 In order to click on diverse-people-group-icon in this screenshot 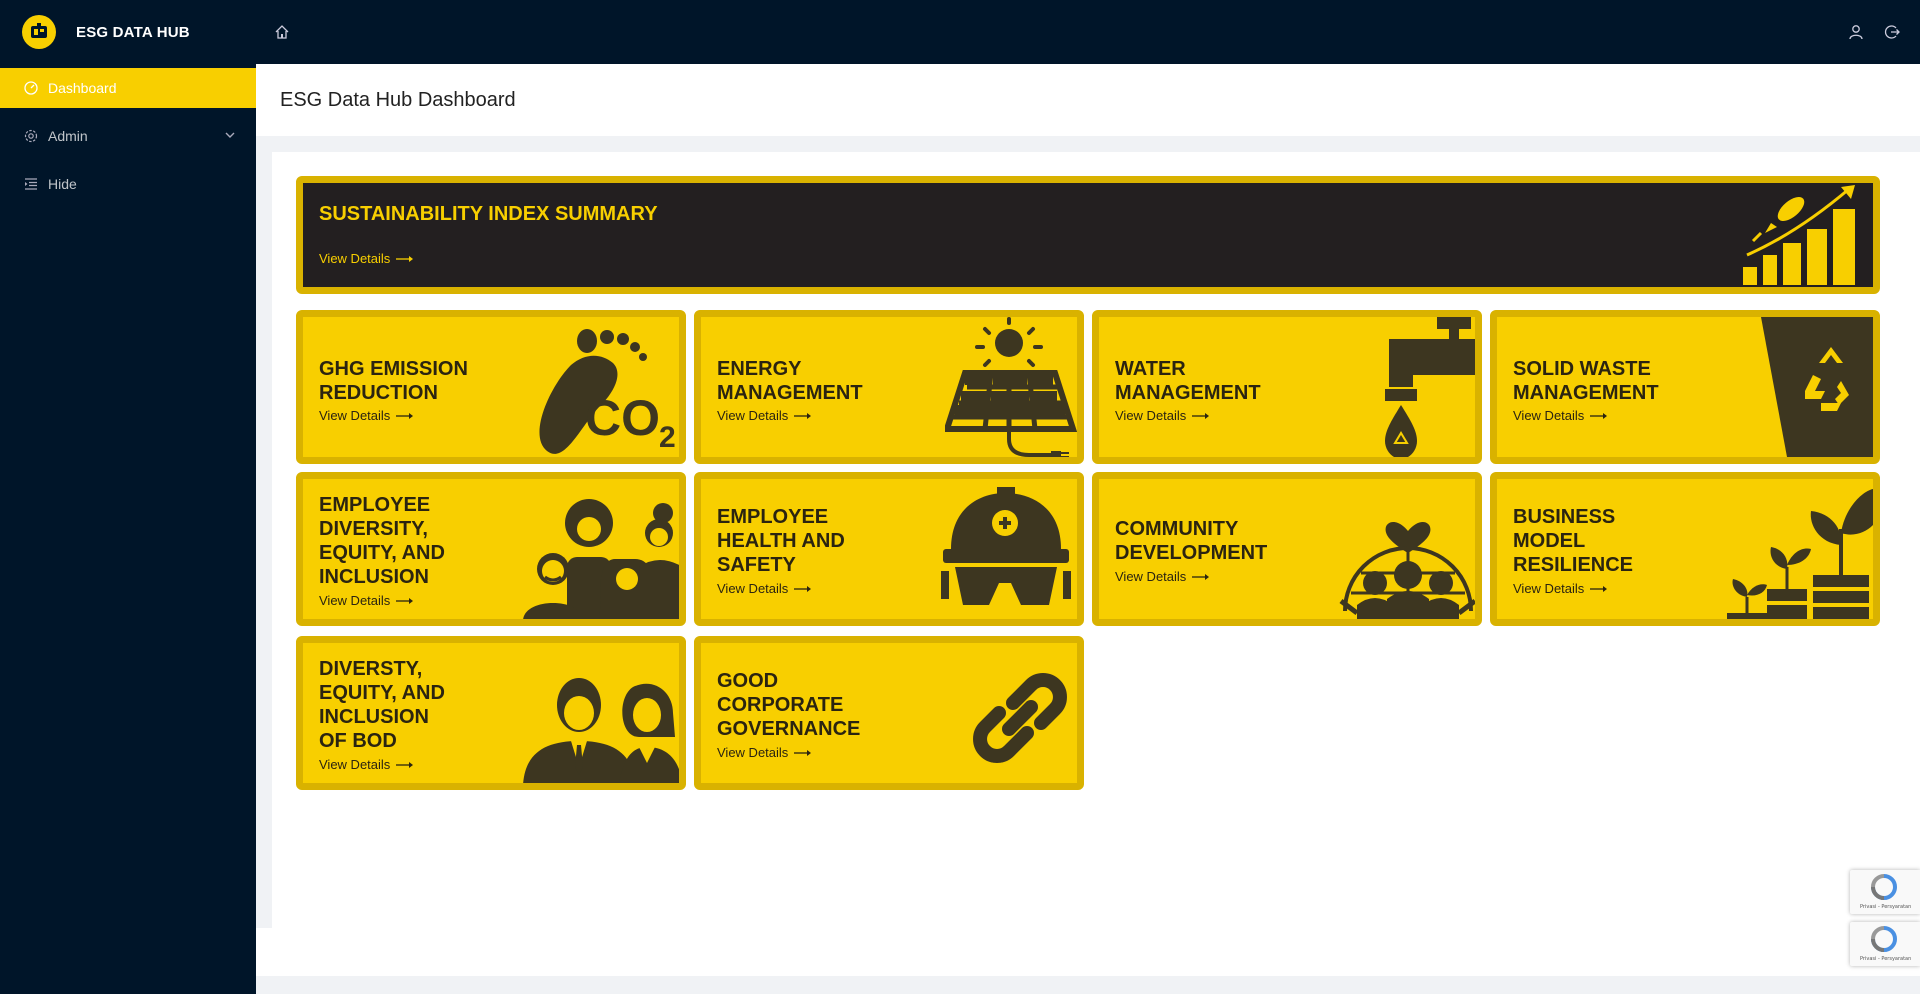, I will do `click(601, 559)`.